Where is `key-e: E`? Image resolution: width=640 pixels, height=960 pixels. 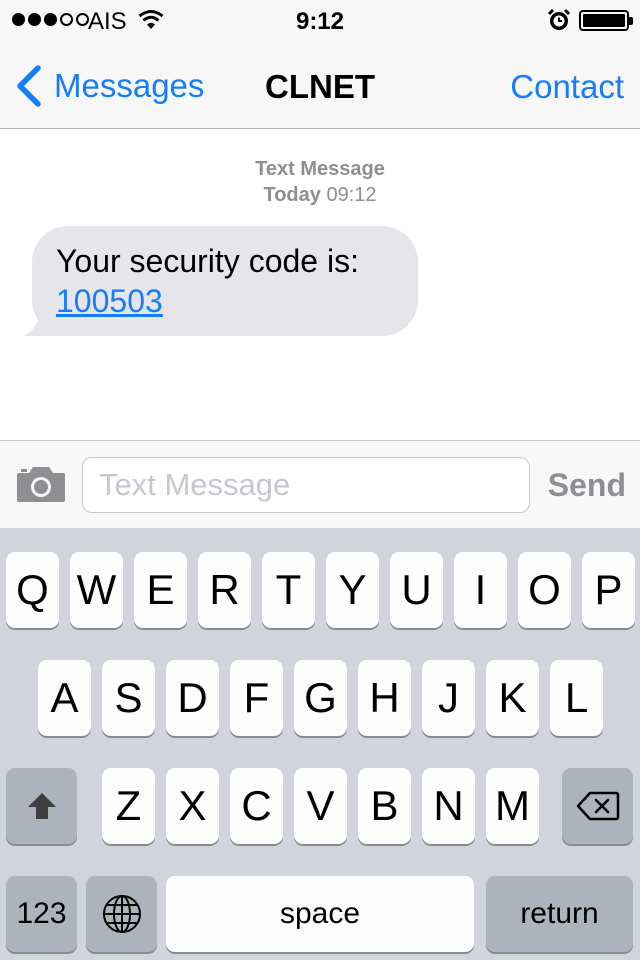
key-e: E is located at coordinates (160, 590).